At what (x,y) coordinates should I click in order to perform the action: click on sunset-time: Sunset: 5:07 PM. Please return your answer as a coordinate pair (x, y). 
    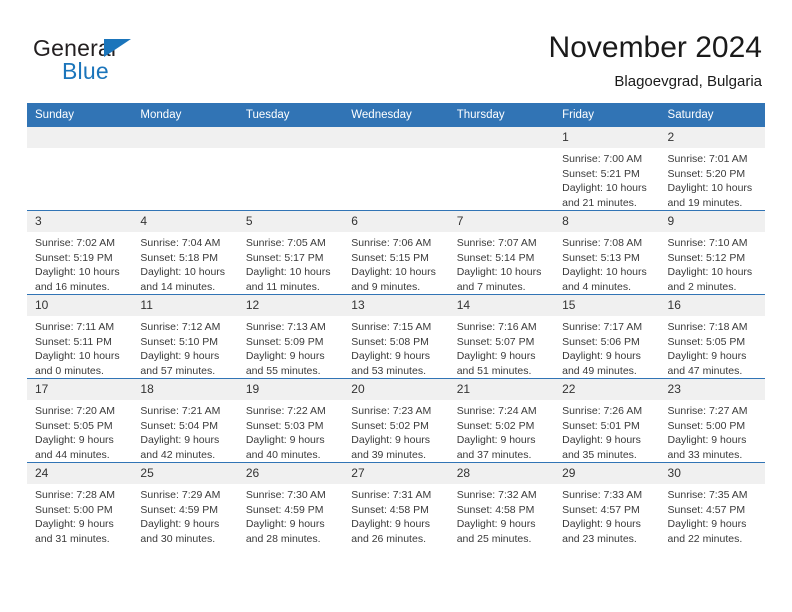
    Looking at the image, I should click on (495, 341).